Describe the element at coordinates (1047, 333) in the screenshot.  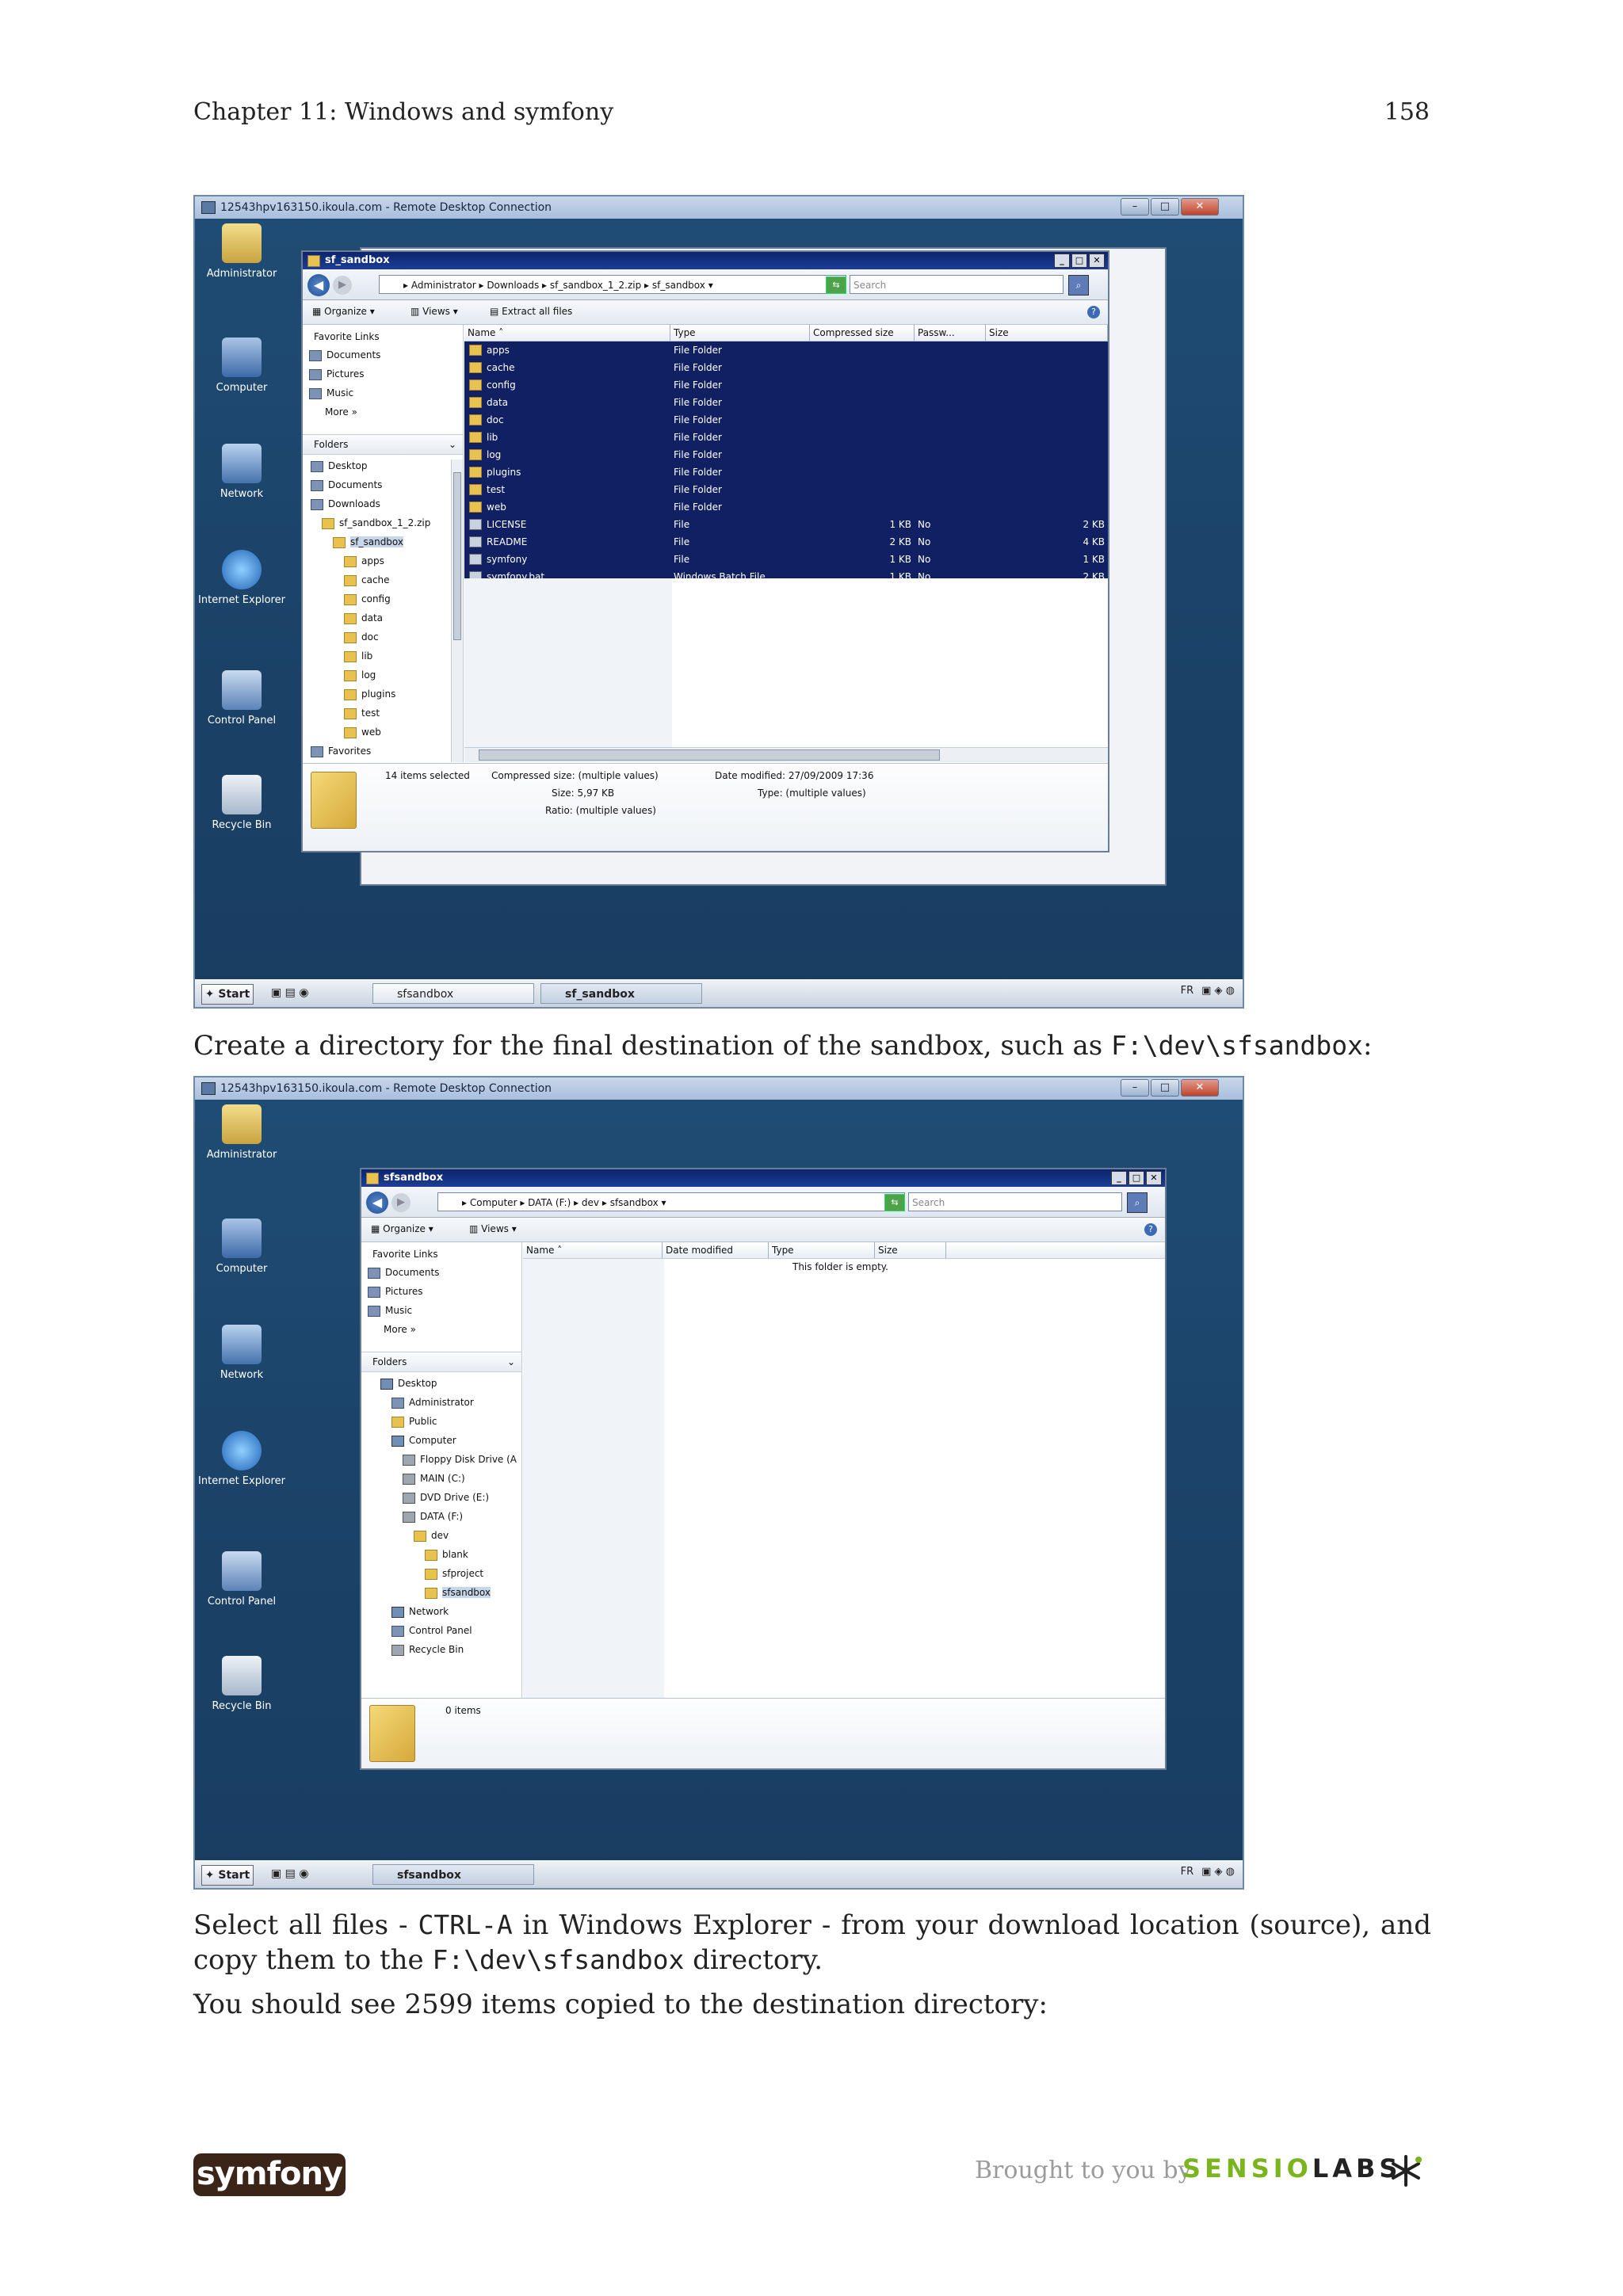
I see `col-size: Size` at that location.